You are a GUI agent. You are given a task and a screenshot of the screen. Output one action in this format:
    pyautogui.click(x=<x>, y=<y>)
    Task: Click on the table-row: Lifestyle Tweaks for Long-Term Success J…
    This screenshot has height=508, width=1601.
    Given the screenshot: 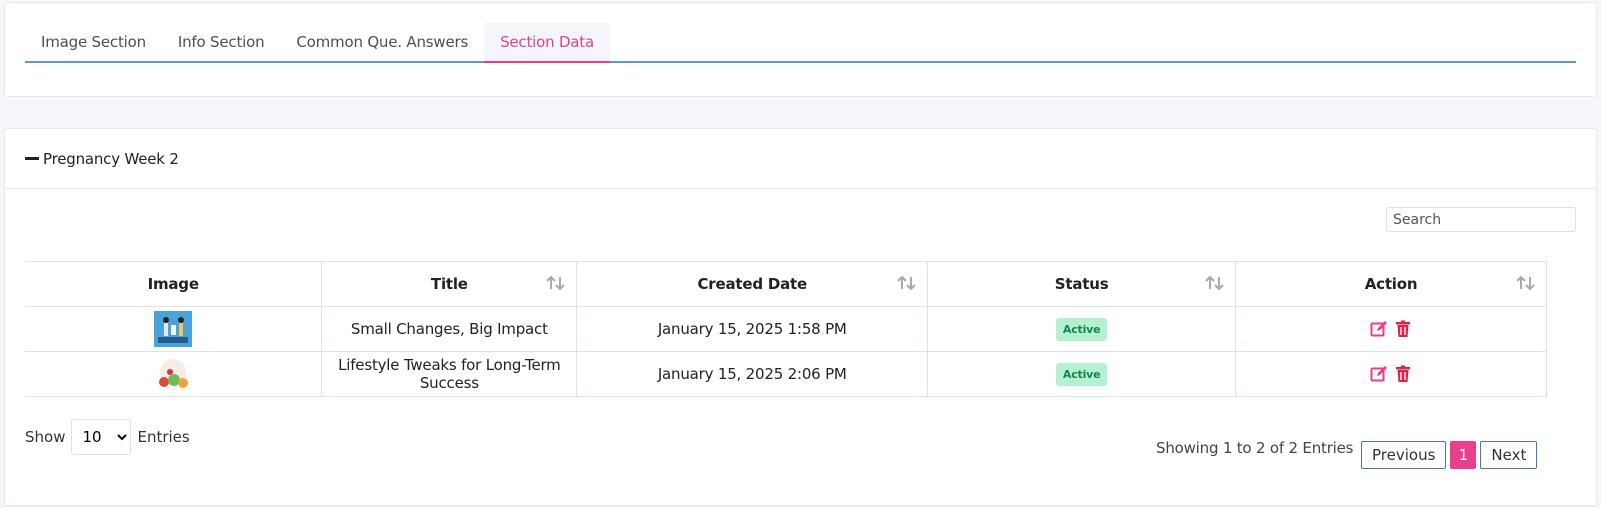 What is the action you would take?
    pyautogui.click(x=786, y=374)
    